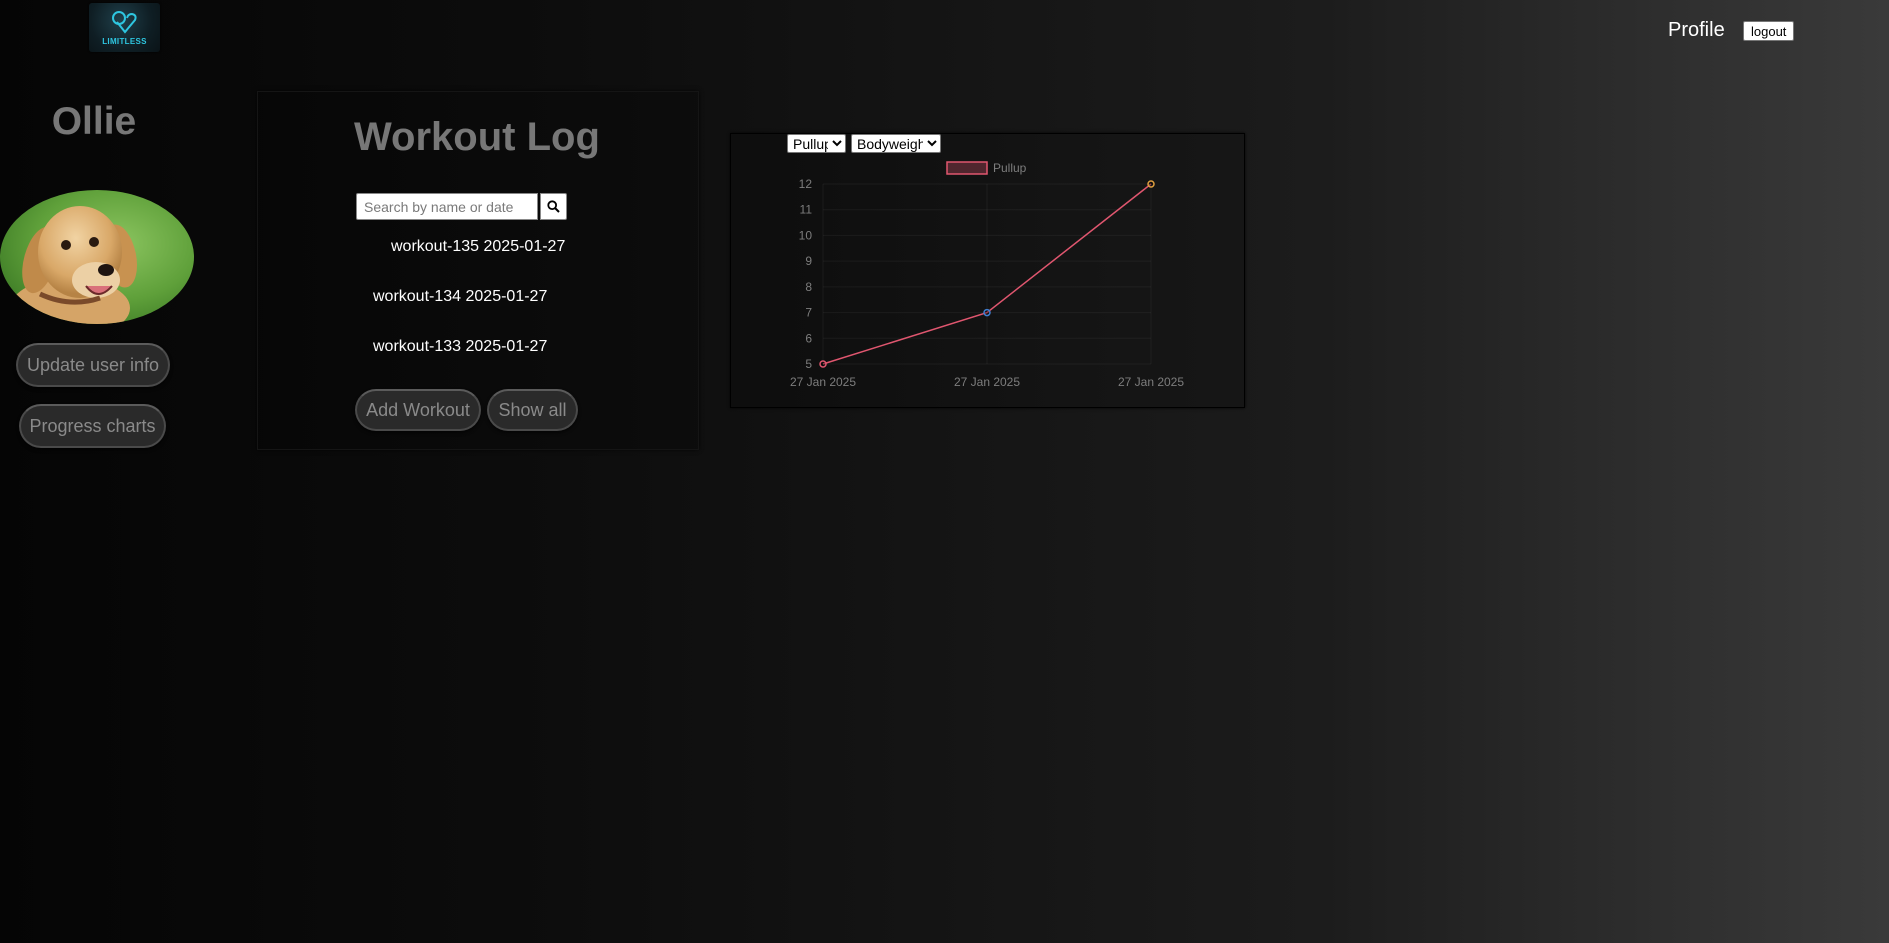 The image size is (1889, 943). Describe the element at coordinates (447, 206) in the screenshot. I see `search-input` at that location.